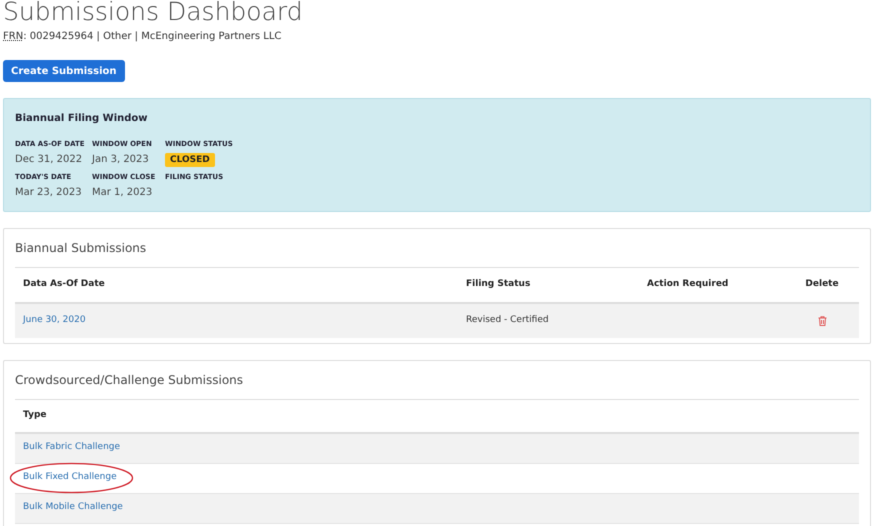  Describe the element at coordinates (437, 380) in the screenshot. I see `card-title: Crowdsourced/Challenge Submissions` at that location.